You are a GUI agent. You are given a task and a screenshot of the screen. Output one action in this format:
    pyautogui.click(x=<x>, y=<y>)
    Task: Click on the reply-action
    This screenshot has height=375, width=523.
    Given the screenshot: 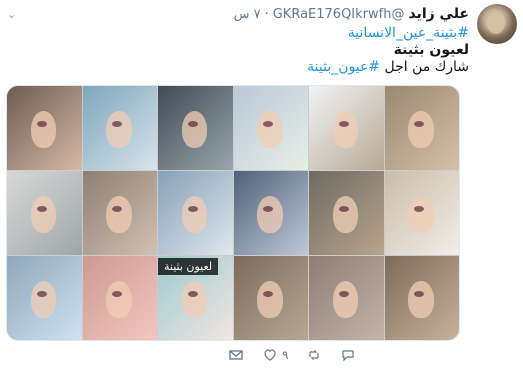 What is the action you would take?
    pyautogui.click(x=348, y=355)
    